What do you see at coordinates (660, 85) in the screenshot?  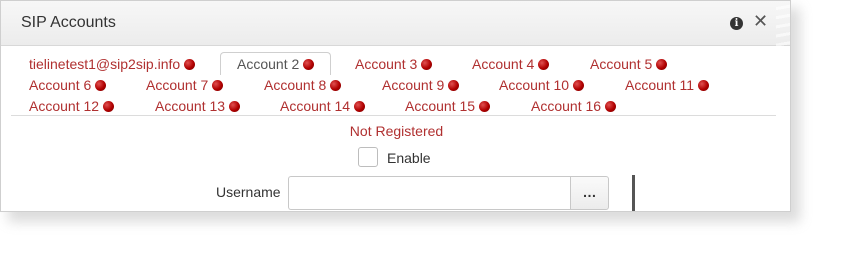 I see `tab-label: Account 11` at bounding box center [660, 85].